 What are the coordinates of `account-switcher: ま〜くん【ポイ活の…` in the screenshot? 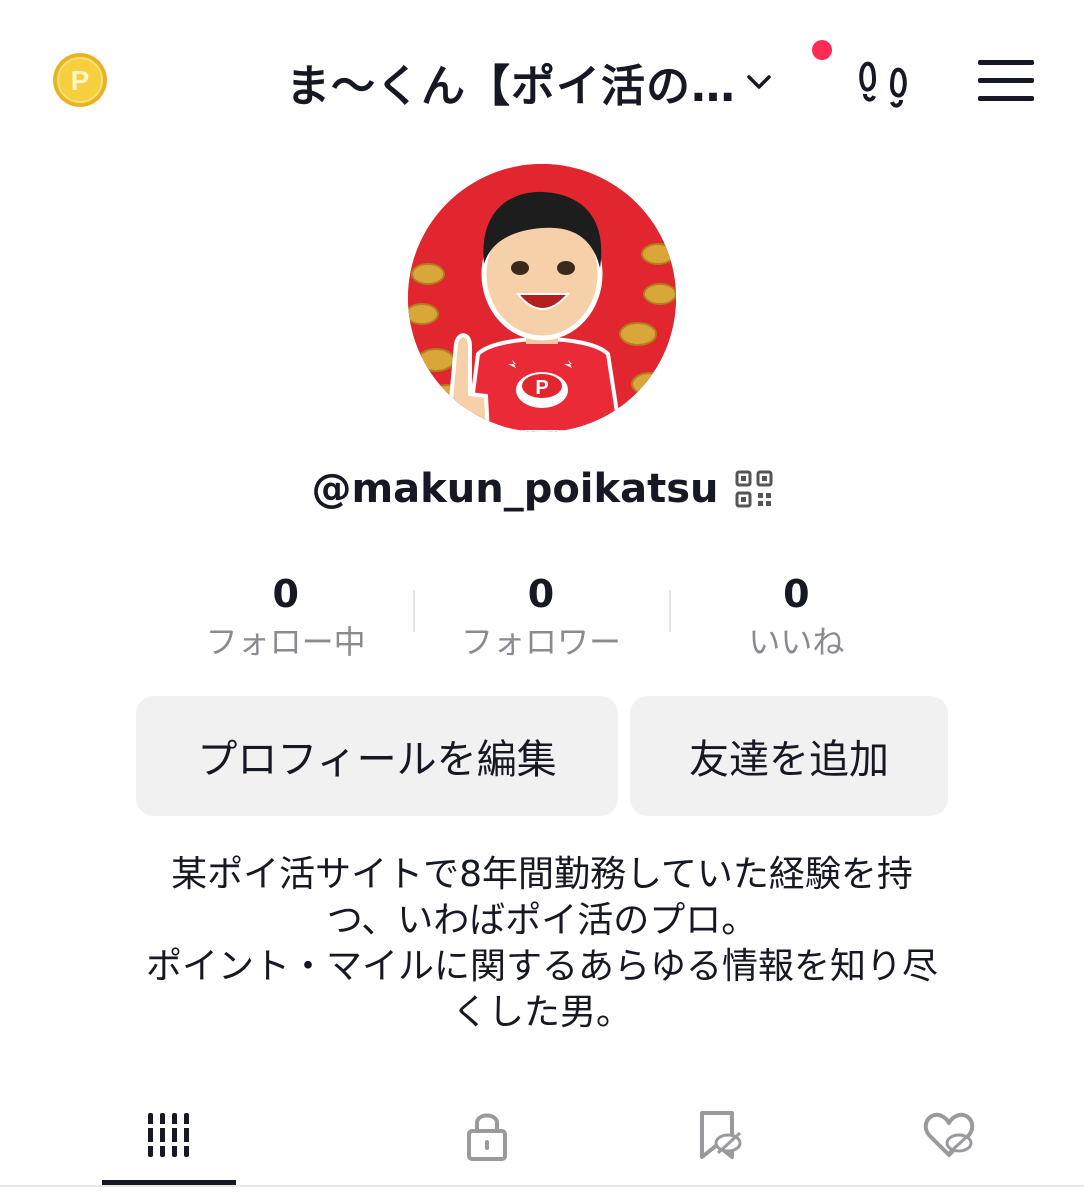 It's located at (530, 82).